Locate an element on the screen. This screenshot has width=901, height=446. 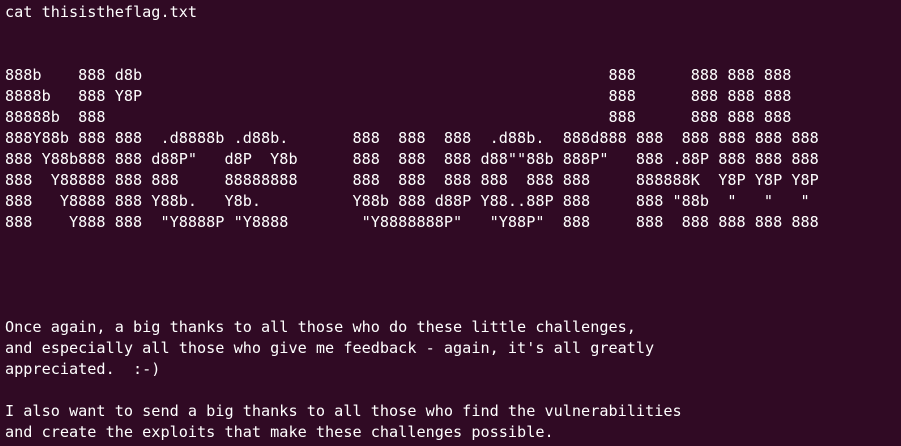
ascii-art-line: 8888b 888 Y8P 888 888 888 888 is located at coordinates (398, 96).